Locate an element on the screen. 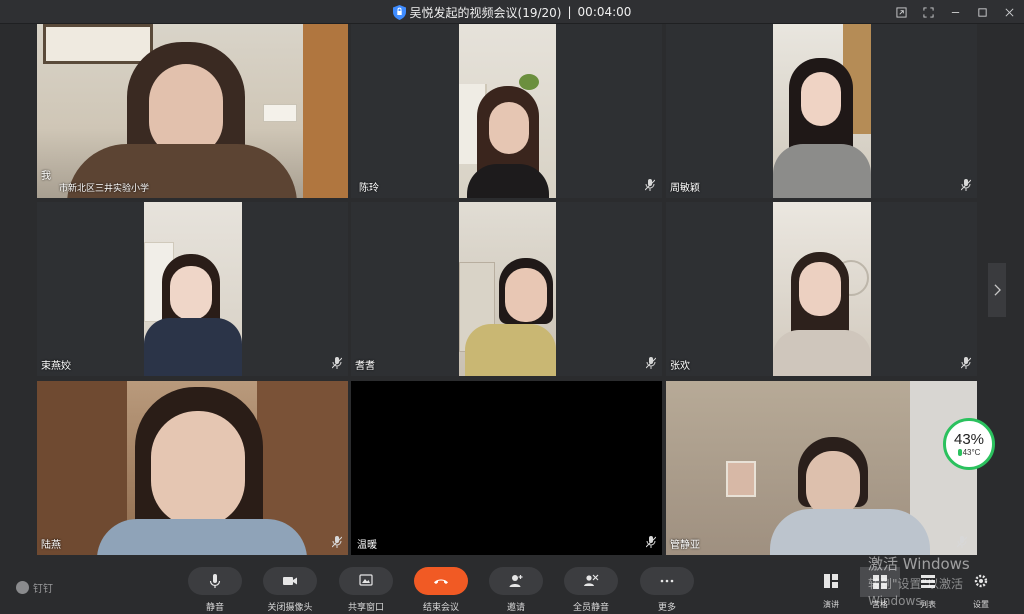 Image resolution: width=1024 pixels, height=614 pixels. camera-icon is located at coordinates (290, 581).